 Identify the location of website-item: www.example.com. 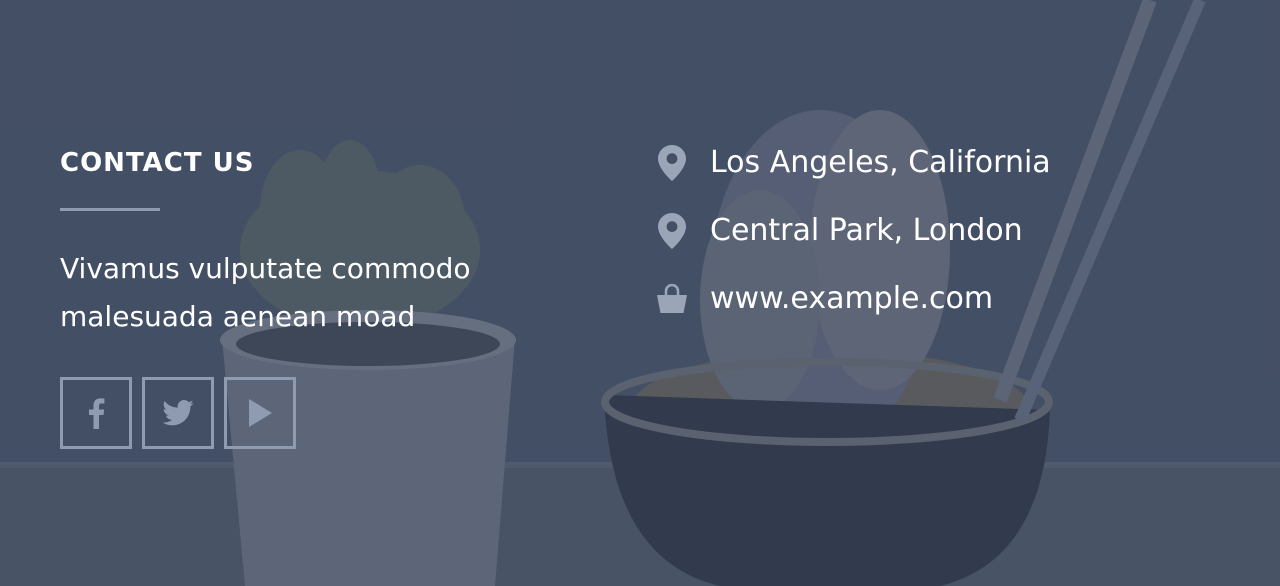
(934, 299).